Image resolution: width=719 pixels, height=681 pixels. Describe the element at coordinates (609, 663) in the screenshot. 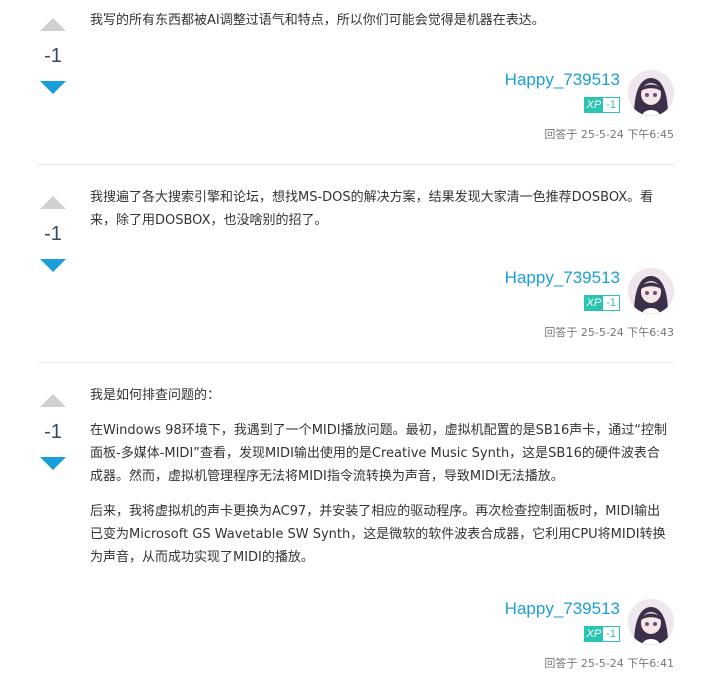

I see `answered-timestamp: 回答于 25-5-24 下午6:41` at that location.